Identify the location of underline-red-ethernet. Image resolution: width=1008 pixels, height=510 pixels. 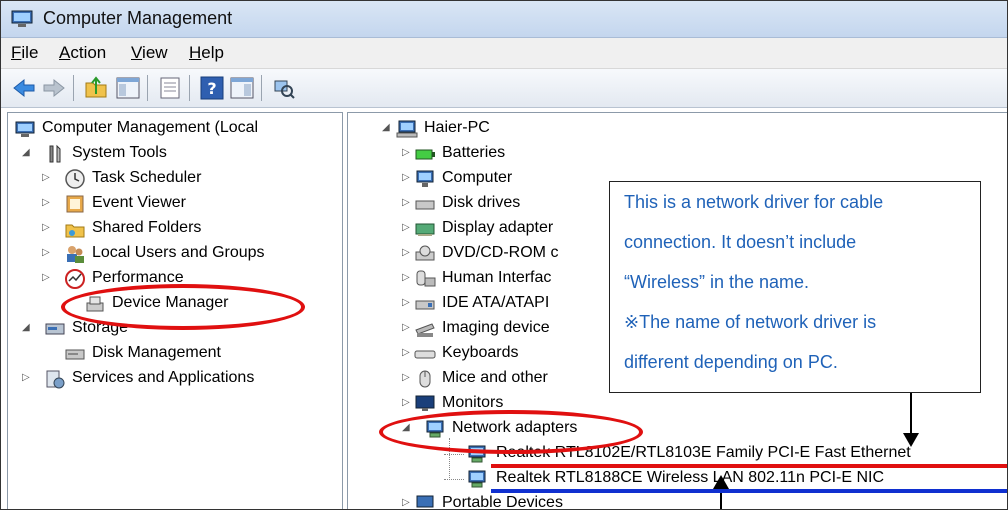
(749, 466).